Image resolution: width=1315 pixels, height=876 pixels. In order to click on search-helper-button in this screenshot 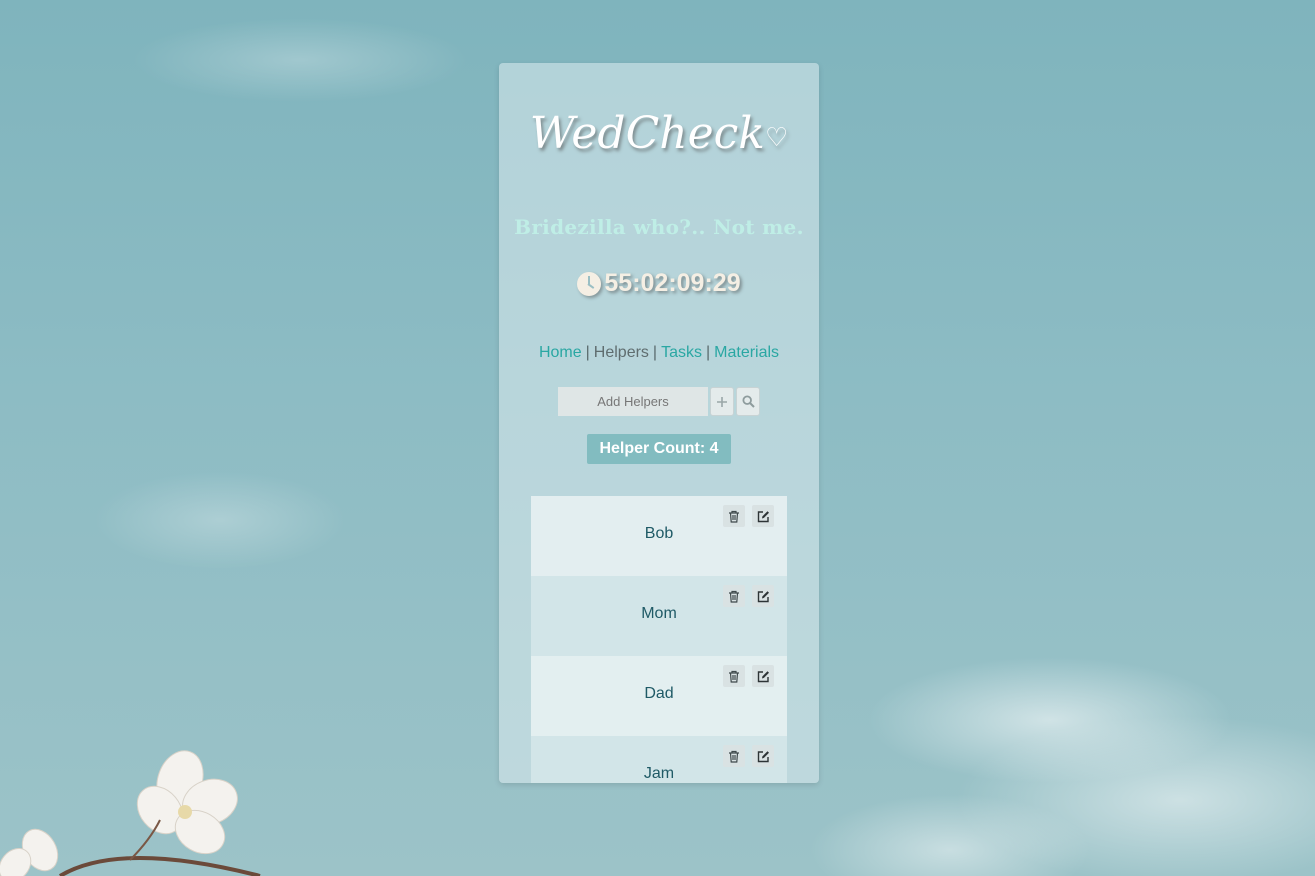, I will do `click(748, 401)`.